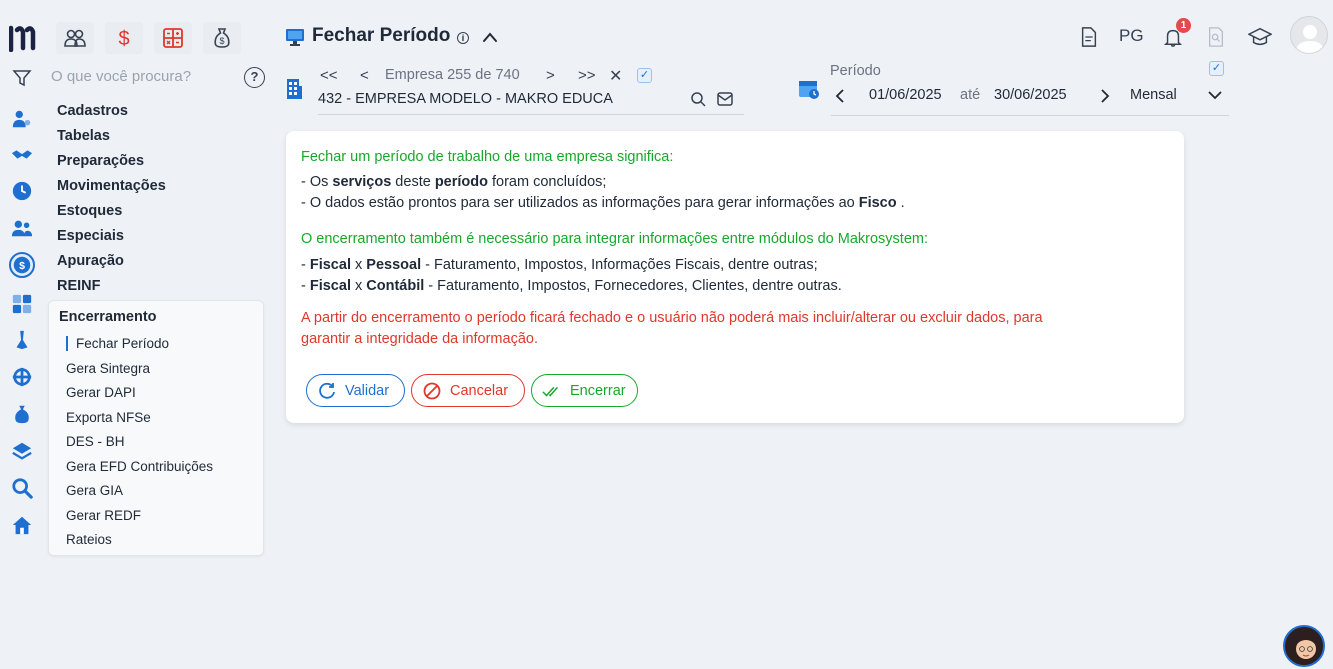 The height and width of the screenshot is (669, 1333). I want to click on cancelar-label: Cancelar, so click(479, 390).